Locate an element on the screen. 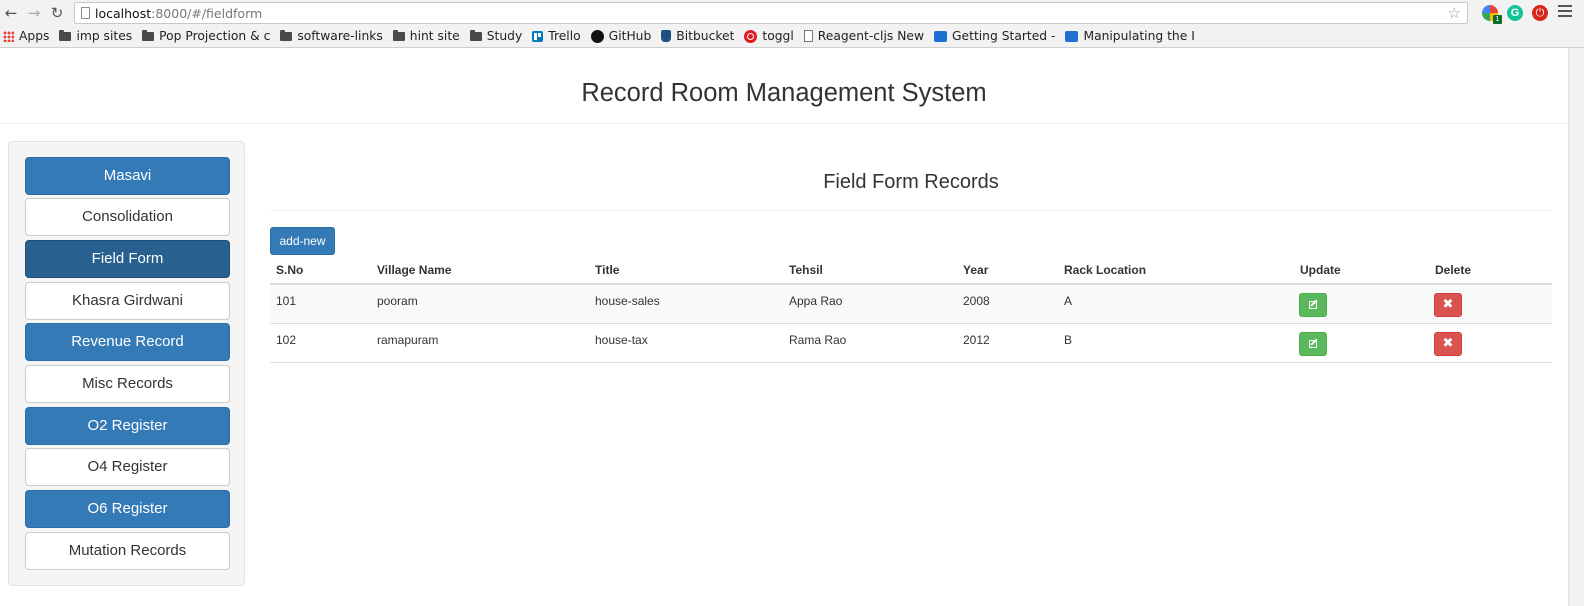  sidebar-item-consolidation: Consolidation is located at coordinates (127, 217).